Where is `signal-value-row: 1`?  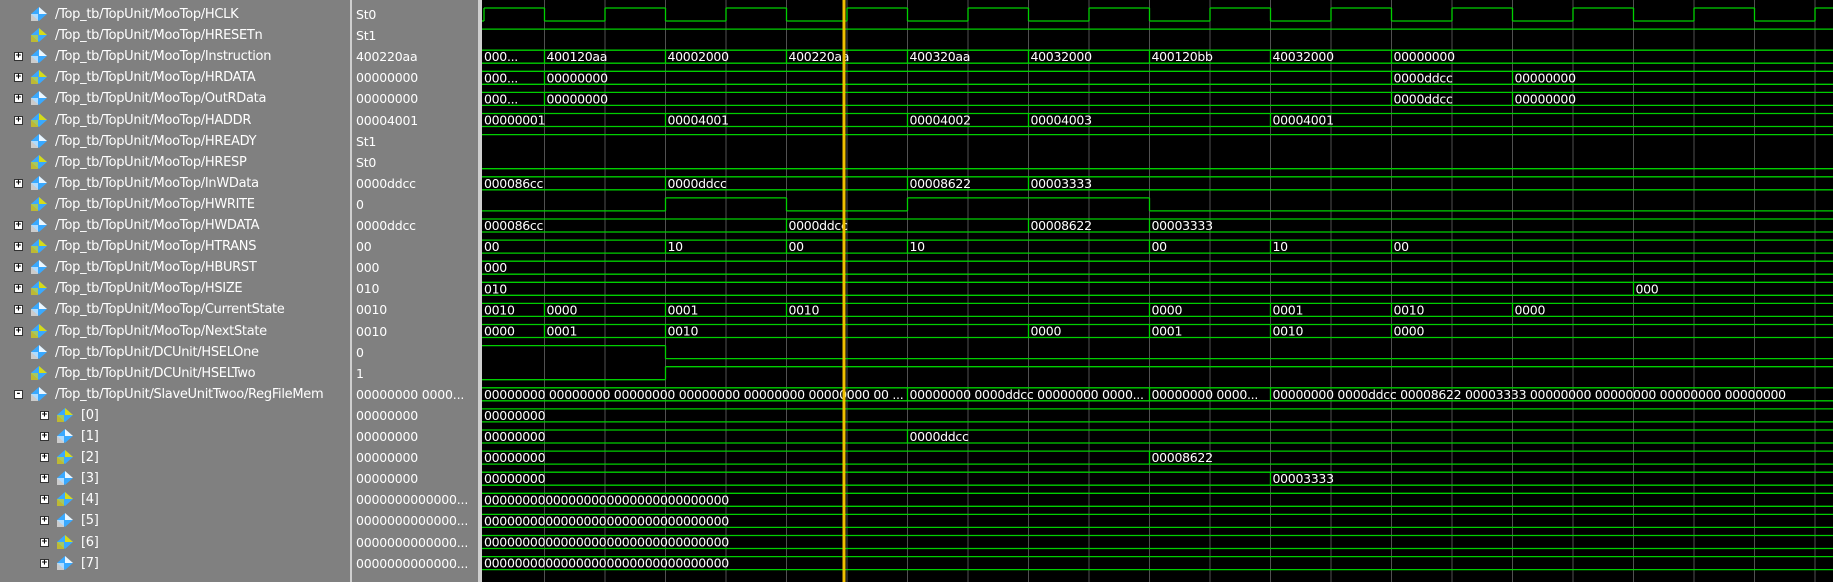
signal-value-row: 1 is located at coordinates (415, 373).